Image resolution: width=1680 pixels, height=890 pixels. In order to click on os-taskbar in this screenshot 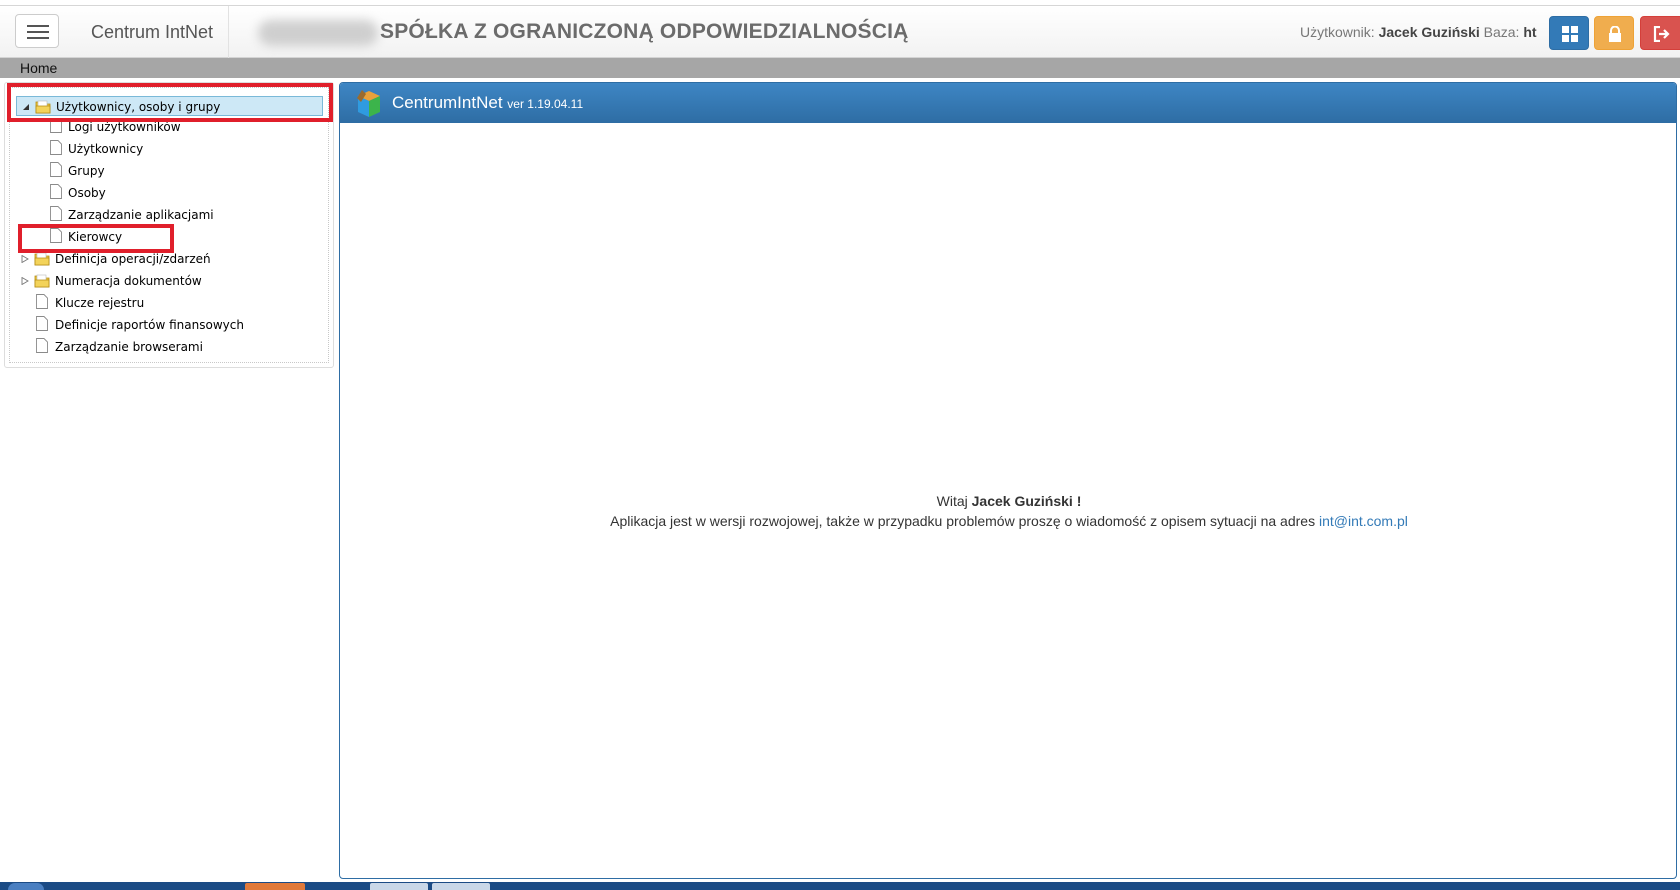, I will do `click(840, 886)`.